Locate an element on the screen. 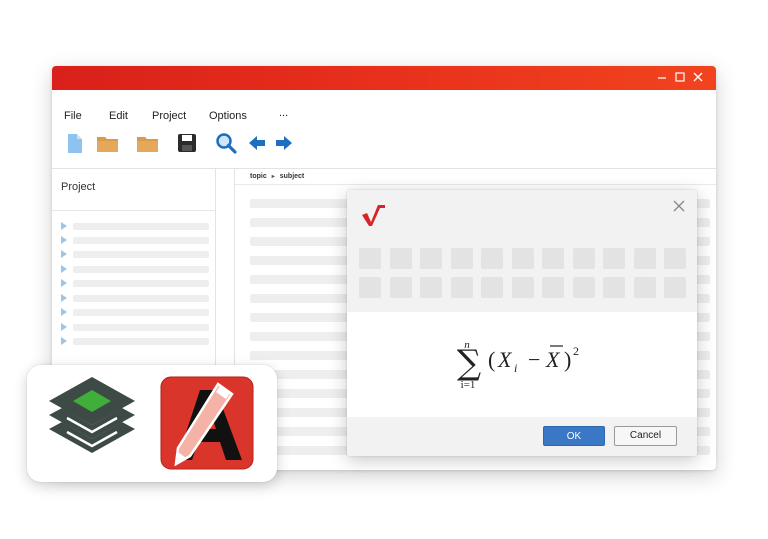 This screenshot has height=539, width=768. mathtype-logo-icon is located at coordinates (373, 214).